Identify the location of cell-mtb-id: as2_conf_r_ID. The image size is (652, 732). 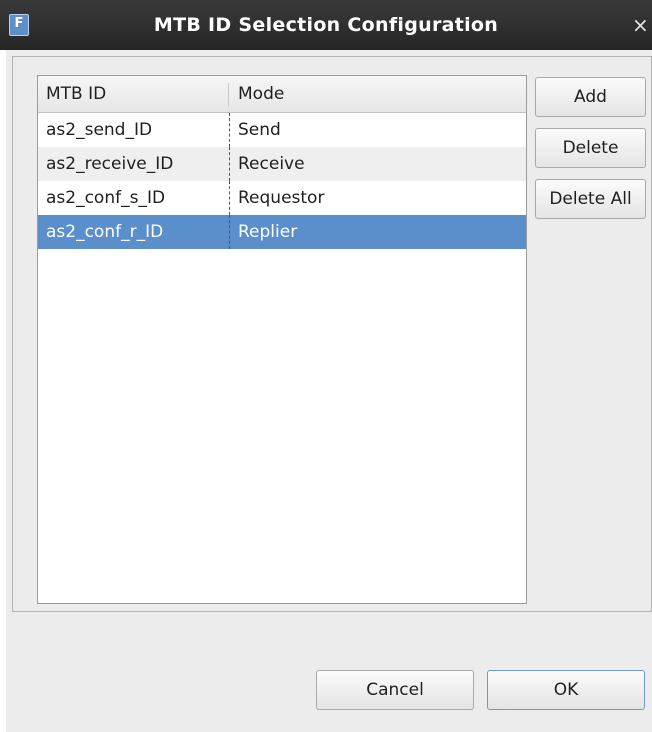
(105, 232).